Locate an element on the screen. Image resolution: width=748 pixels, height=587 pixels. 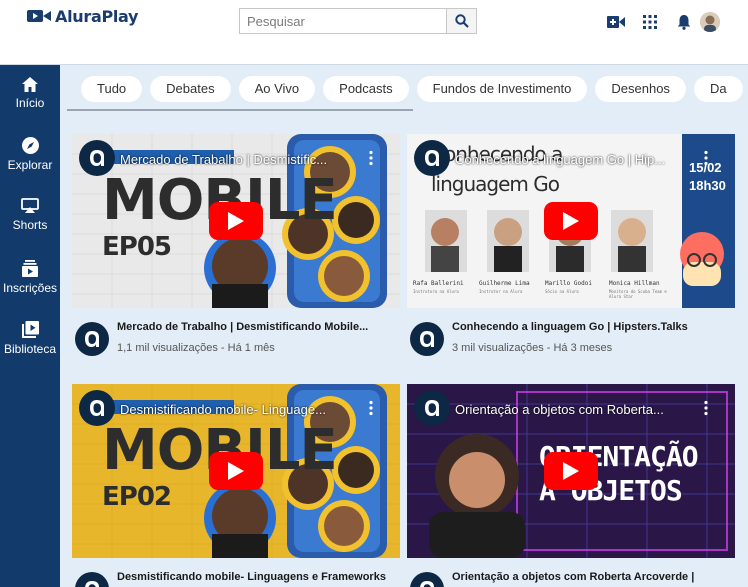
chip-da: Da is located at coordinates (718, 88).